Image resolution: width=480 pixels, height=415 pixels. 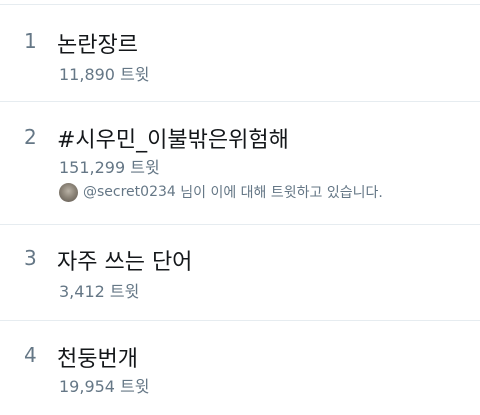 I want to click on trend-rank: 1, so click(x=30, y=41).